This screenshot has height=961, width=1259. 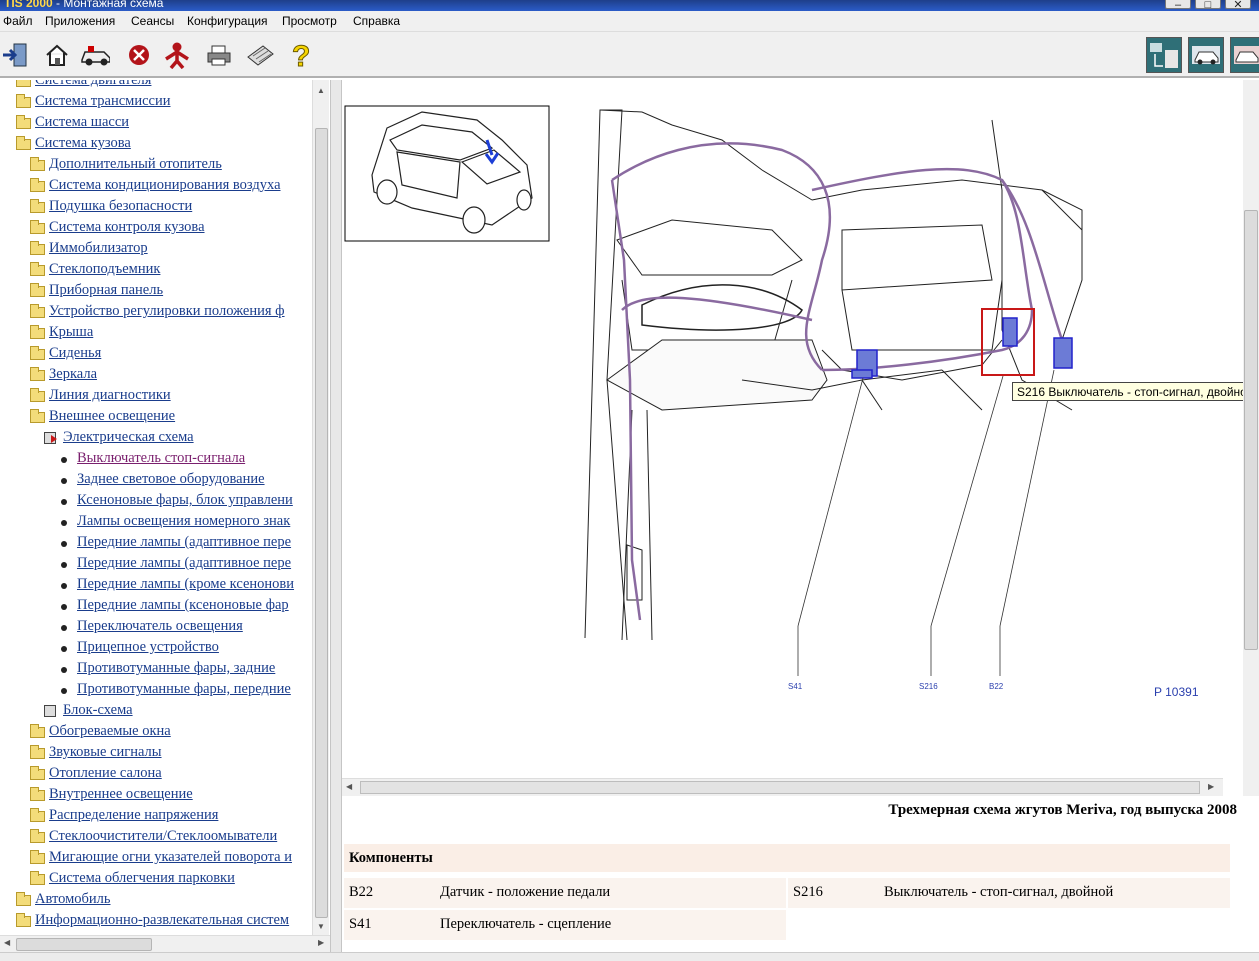 I want to click on component-code: S41, so click(x=360, y=924).